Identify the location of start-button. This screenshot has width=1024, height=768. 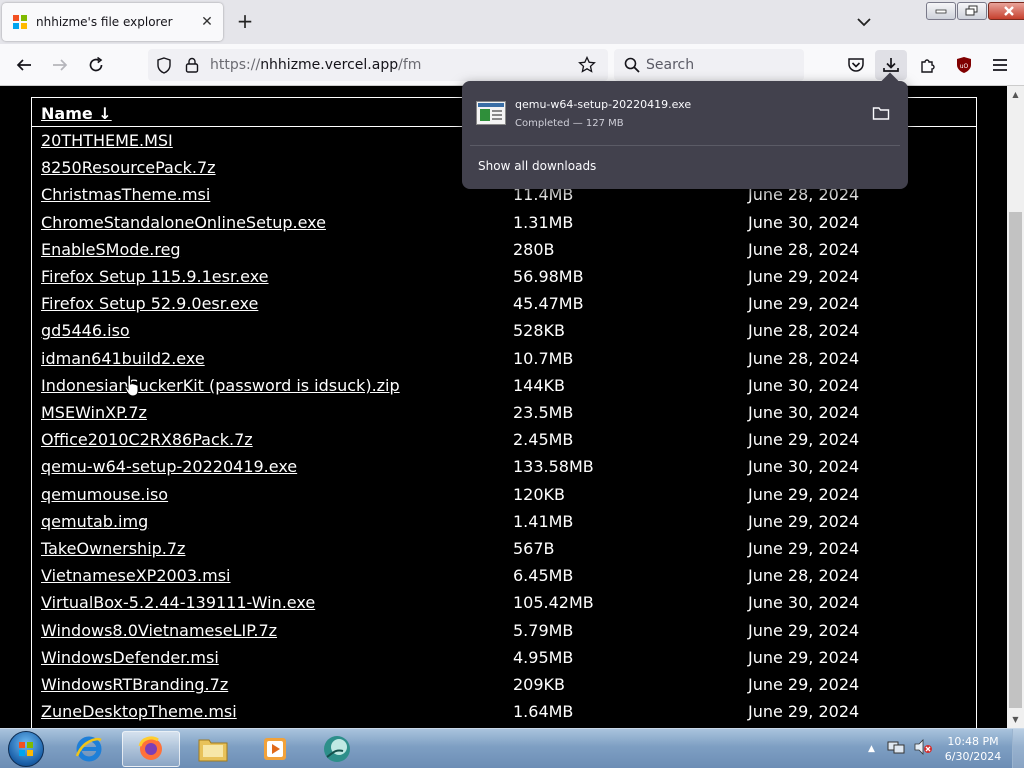
(26, 749).